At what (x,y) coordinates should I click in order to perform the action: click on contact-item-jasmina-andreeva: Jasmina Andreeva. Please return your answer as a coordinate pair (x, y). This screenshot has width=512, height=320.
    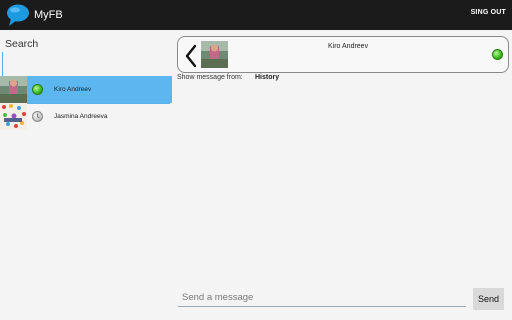
    Looking at the image, I should click on (86, 116).